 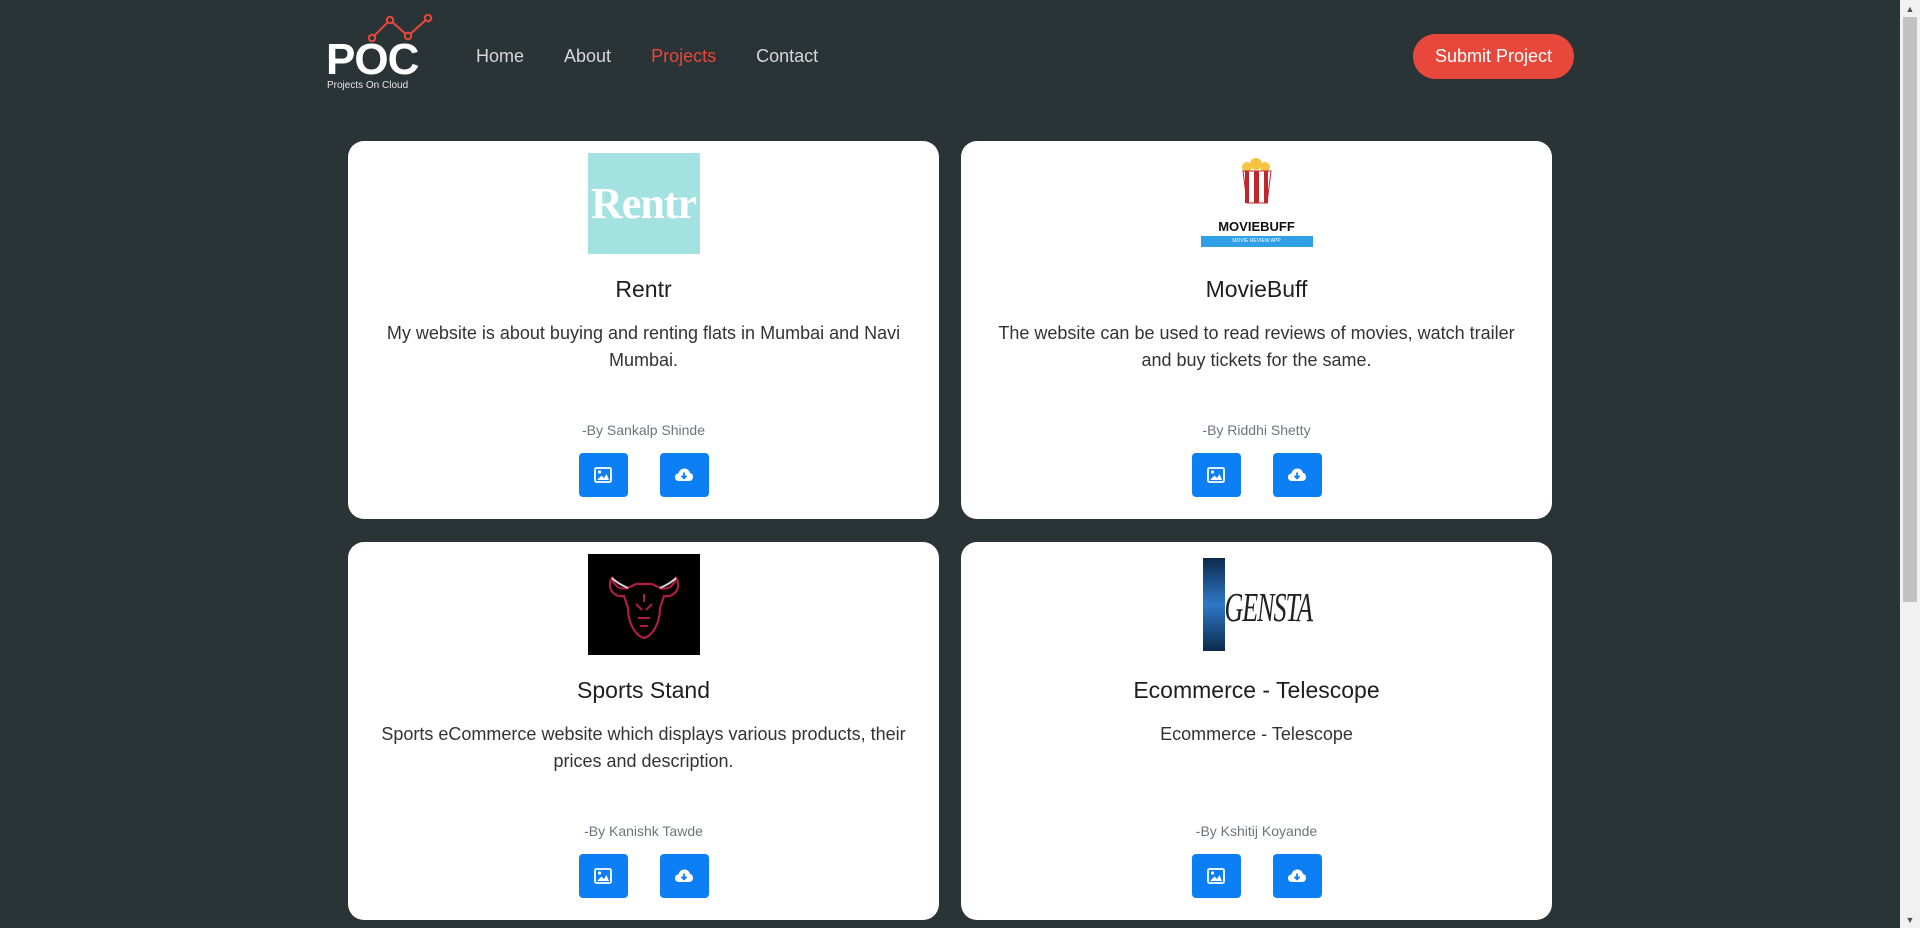 I want to click on scroll-up-arrow-icon: ▲, so click(x=1910, y=8).